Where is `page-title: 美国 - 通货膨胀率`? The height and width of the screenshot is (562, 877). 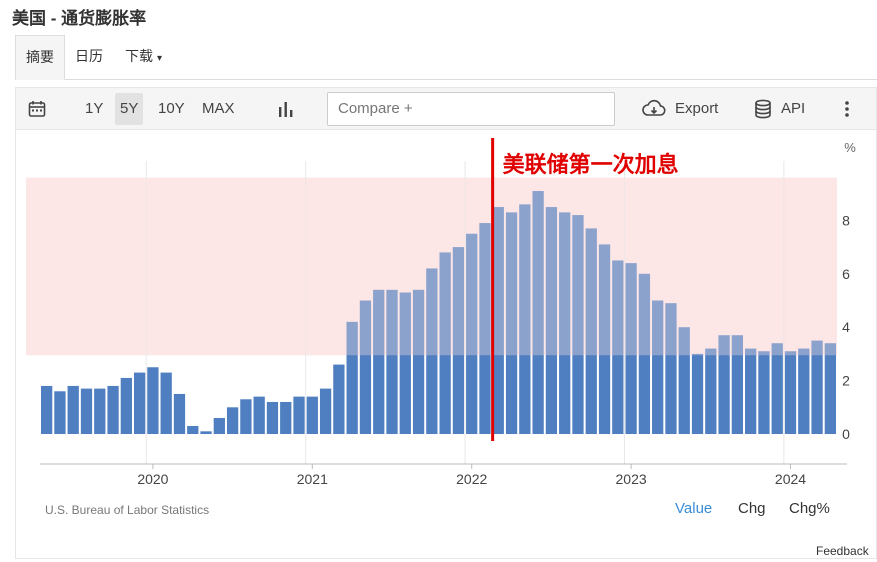
page-title: 美国 - 通货膨胀率 is located at coordinates (79, 18).